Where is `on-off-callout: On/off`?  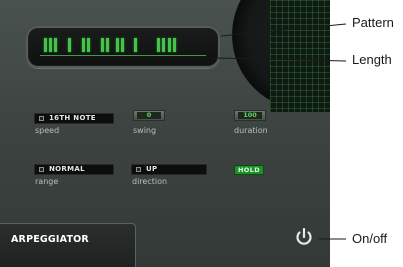
on-off-callout: On/off is located at coordinates (370, 238).